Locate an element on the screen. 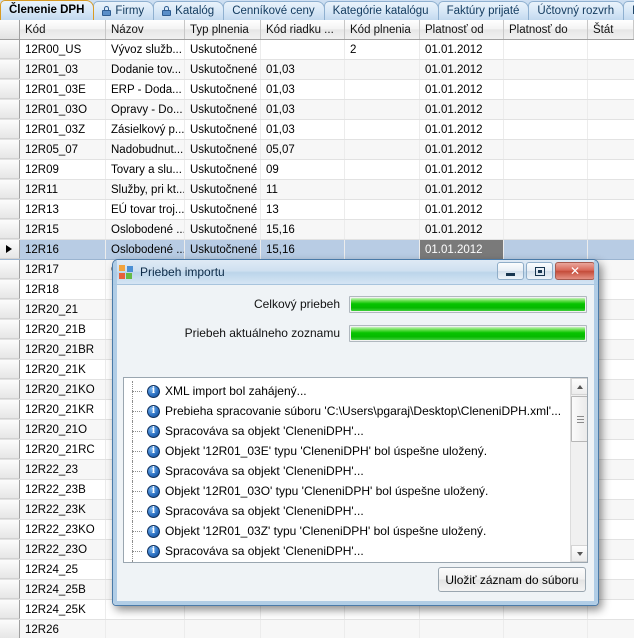  tab-3: Cenníkové ceny is located at coordinates (274, 10).